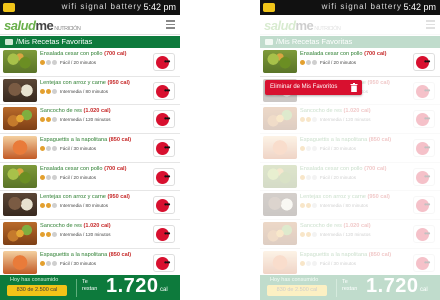 The width and height of the screenshot is (440, 300). What do you see at coordinates (75, 226) in the screenshot?
I see `recipe-title: Sancocho de res (1.020 cal)` at bounding box center [75, 226].